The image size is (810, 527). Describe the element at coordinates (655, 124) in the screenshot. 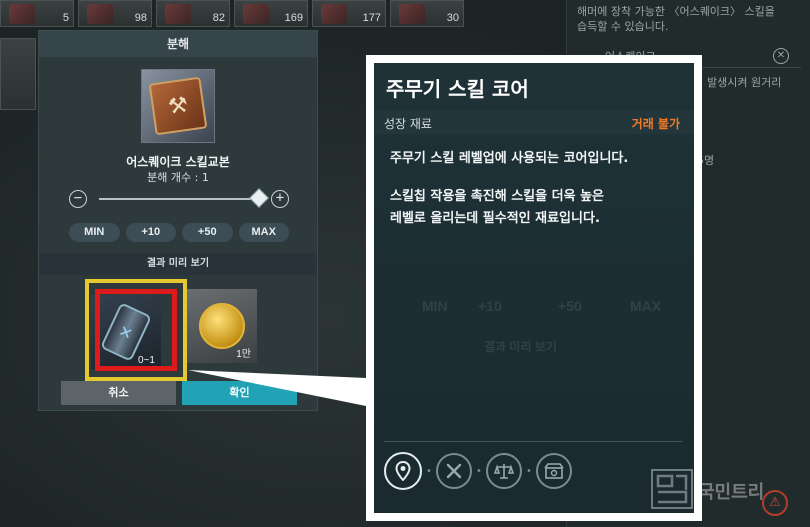

I see `trade-status: 거래 불가` at that location.